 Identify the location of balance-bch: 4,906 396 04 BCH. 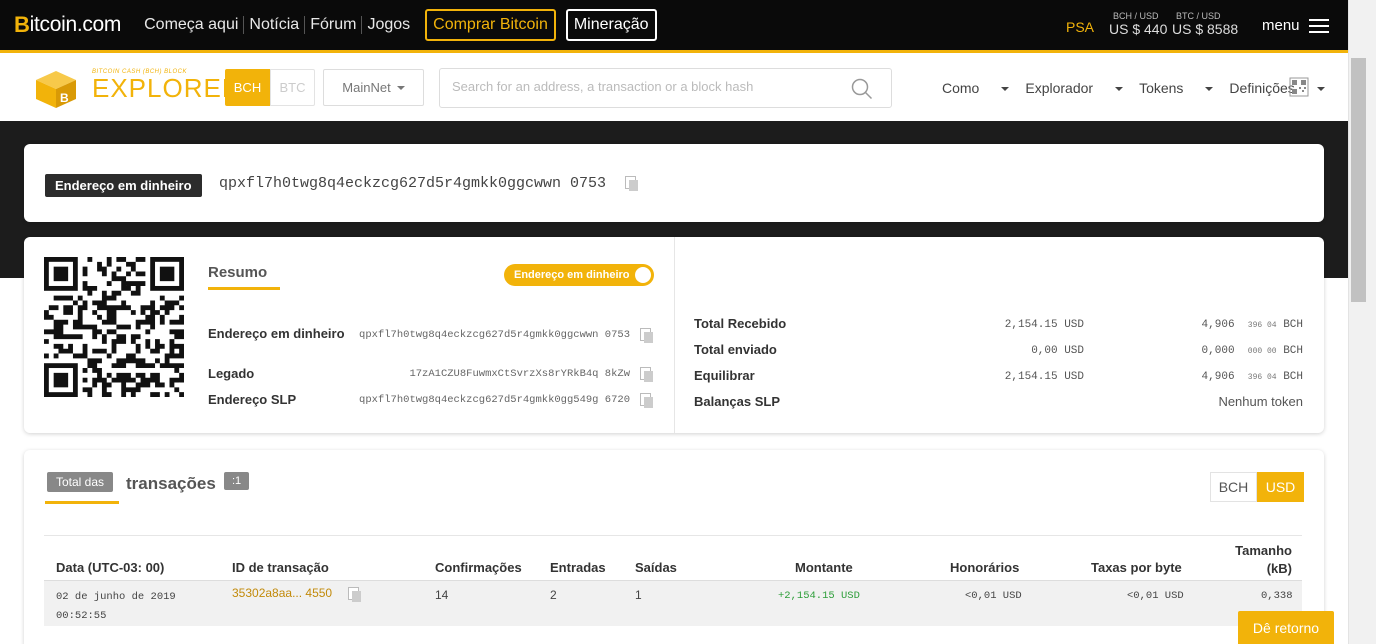
(1252, 377).